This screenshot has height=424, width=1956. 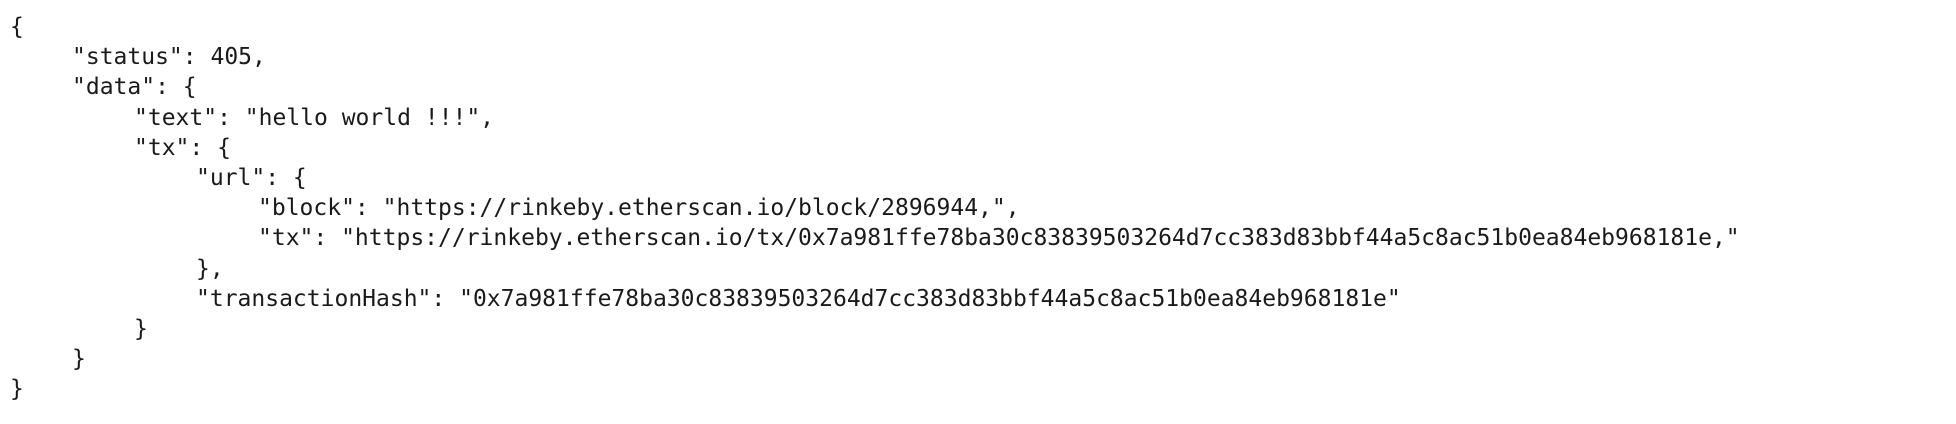 I want to click on json-tx-close-line: }, so click(x=141, y=328).